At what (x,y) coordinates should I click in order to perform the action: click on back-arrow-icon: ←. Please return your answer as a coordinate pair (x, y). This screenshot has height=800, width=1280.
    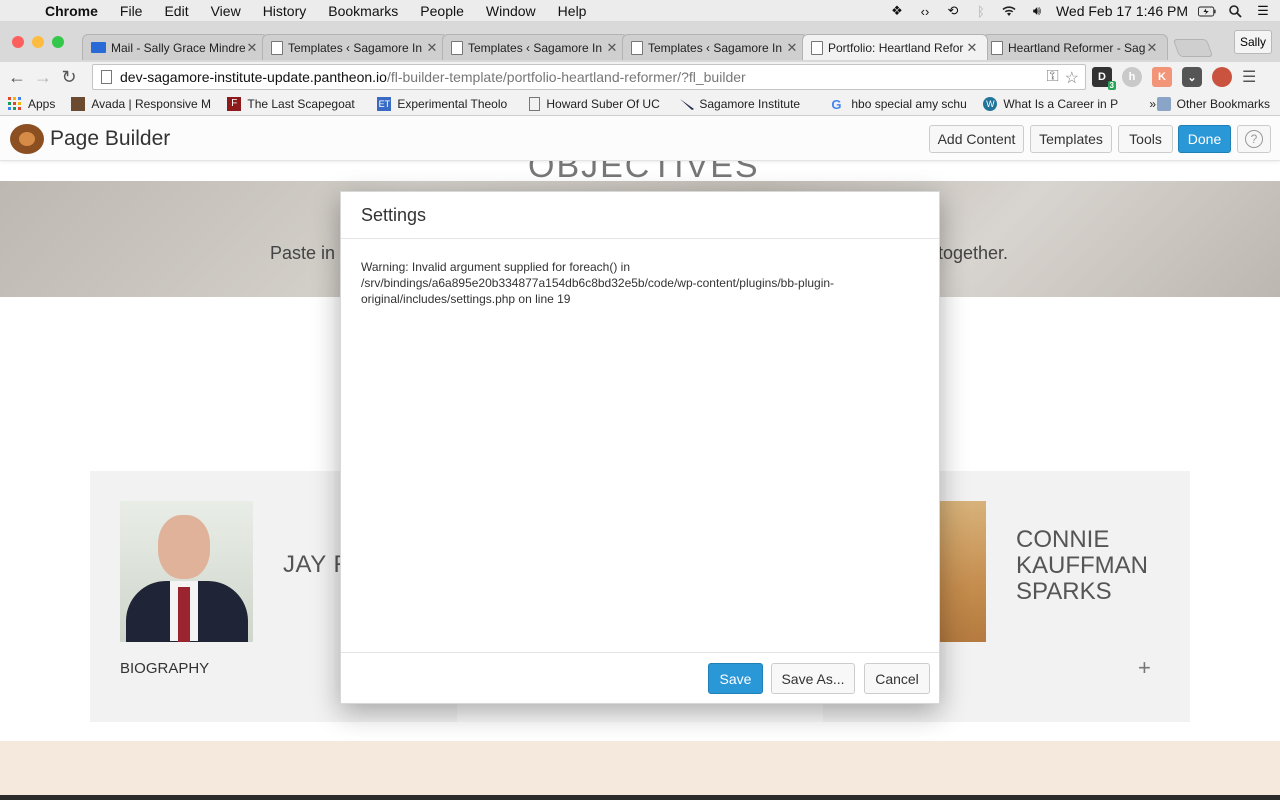
    Looking at the image, I should click on (17, 77).